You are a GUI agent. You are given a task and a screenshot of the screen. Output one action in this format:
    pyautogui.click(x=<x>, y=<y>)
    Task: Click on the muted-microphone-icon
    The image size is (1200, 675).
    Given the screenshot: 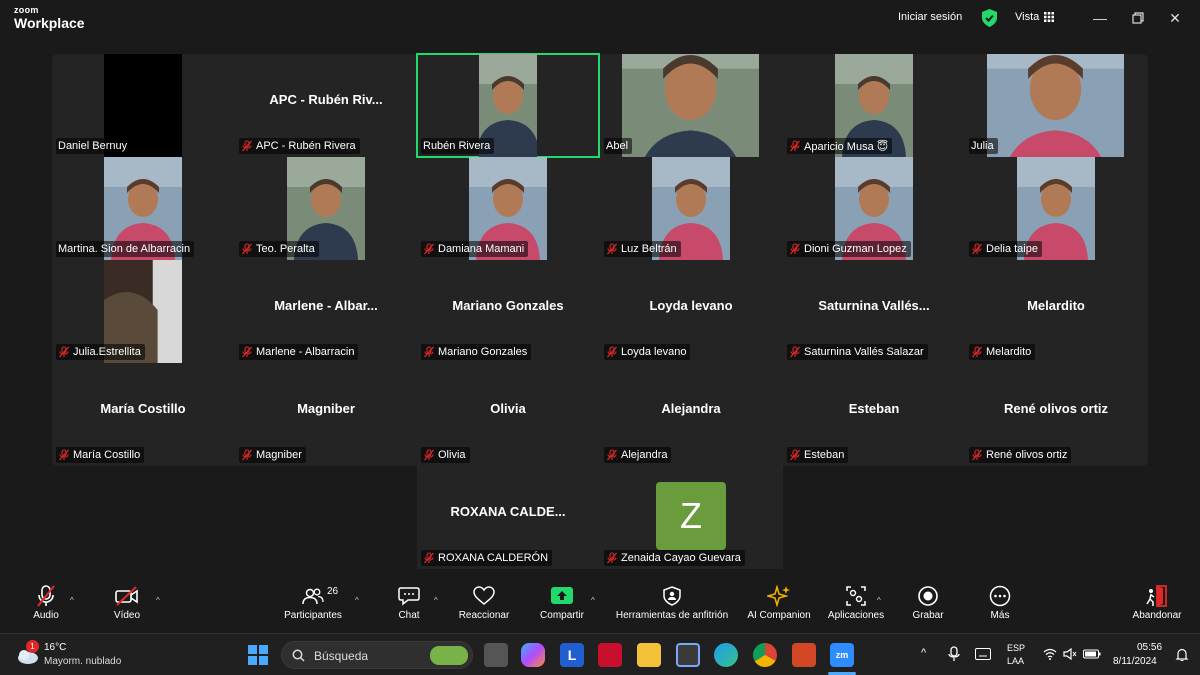 What is the action you would take?
    pyautogui.click(x=46, y=596)
    